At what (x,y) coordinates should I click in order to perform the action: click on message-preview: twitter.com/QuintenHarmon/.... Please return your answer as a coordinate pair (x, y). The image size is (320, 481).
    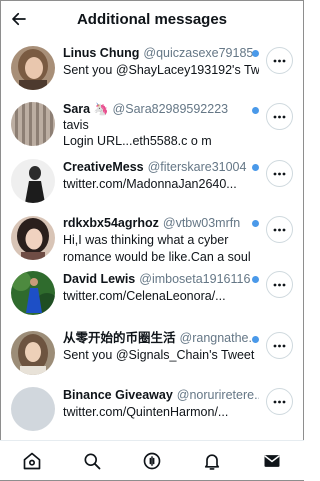
    Looking at the image, I should click on (146, 412).